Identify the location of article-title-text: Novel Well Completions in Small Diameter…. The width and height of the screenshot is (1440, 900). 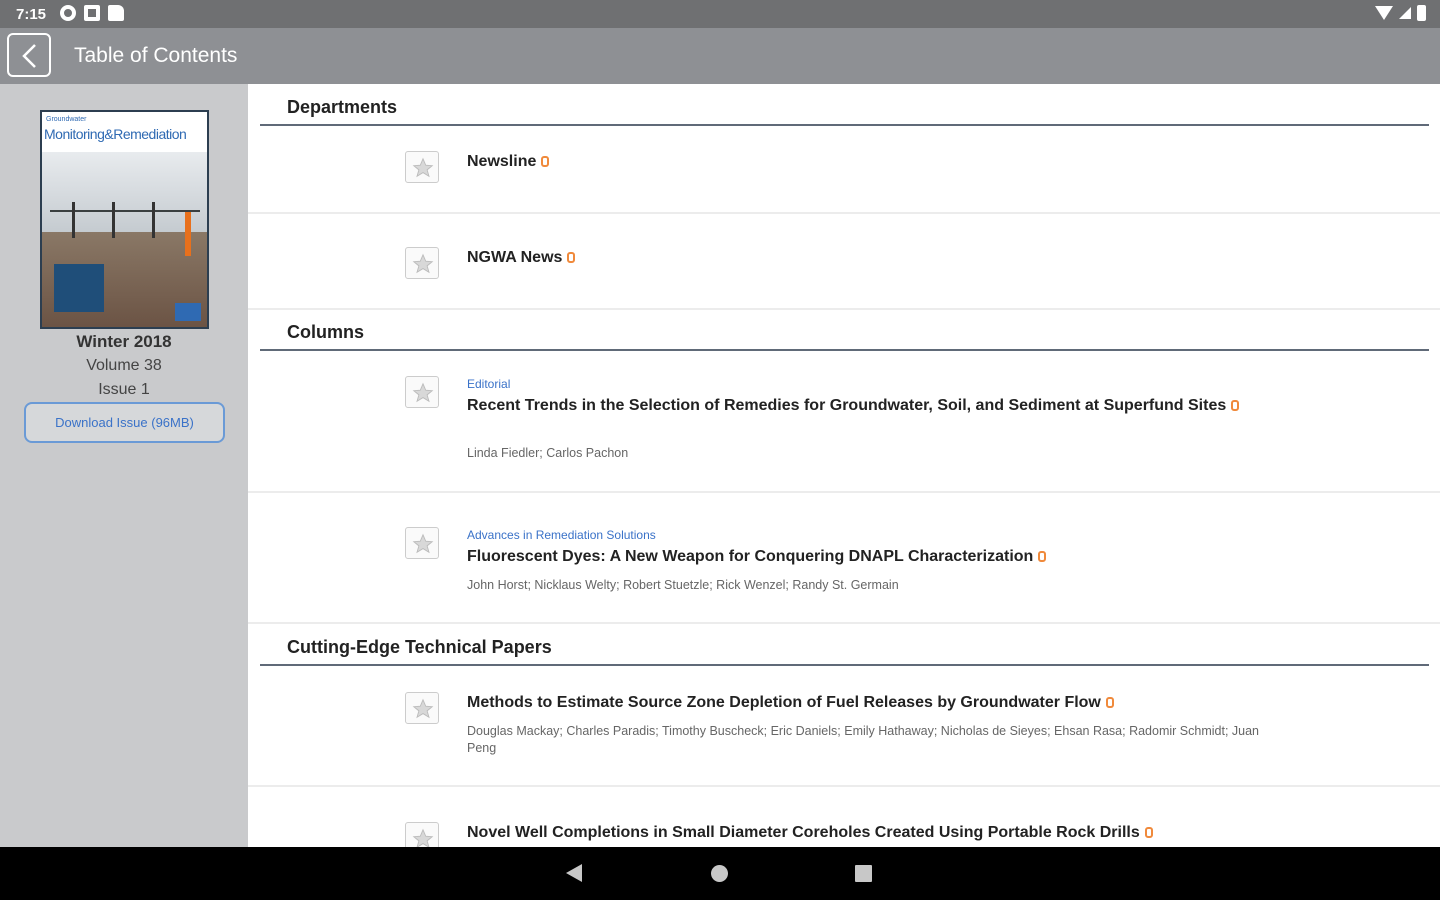
(803, 832).